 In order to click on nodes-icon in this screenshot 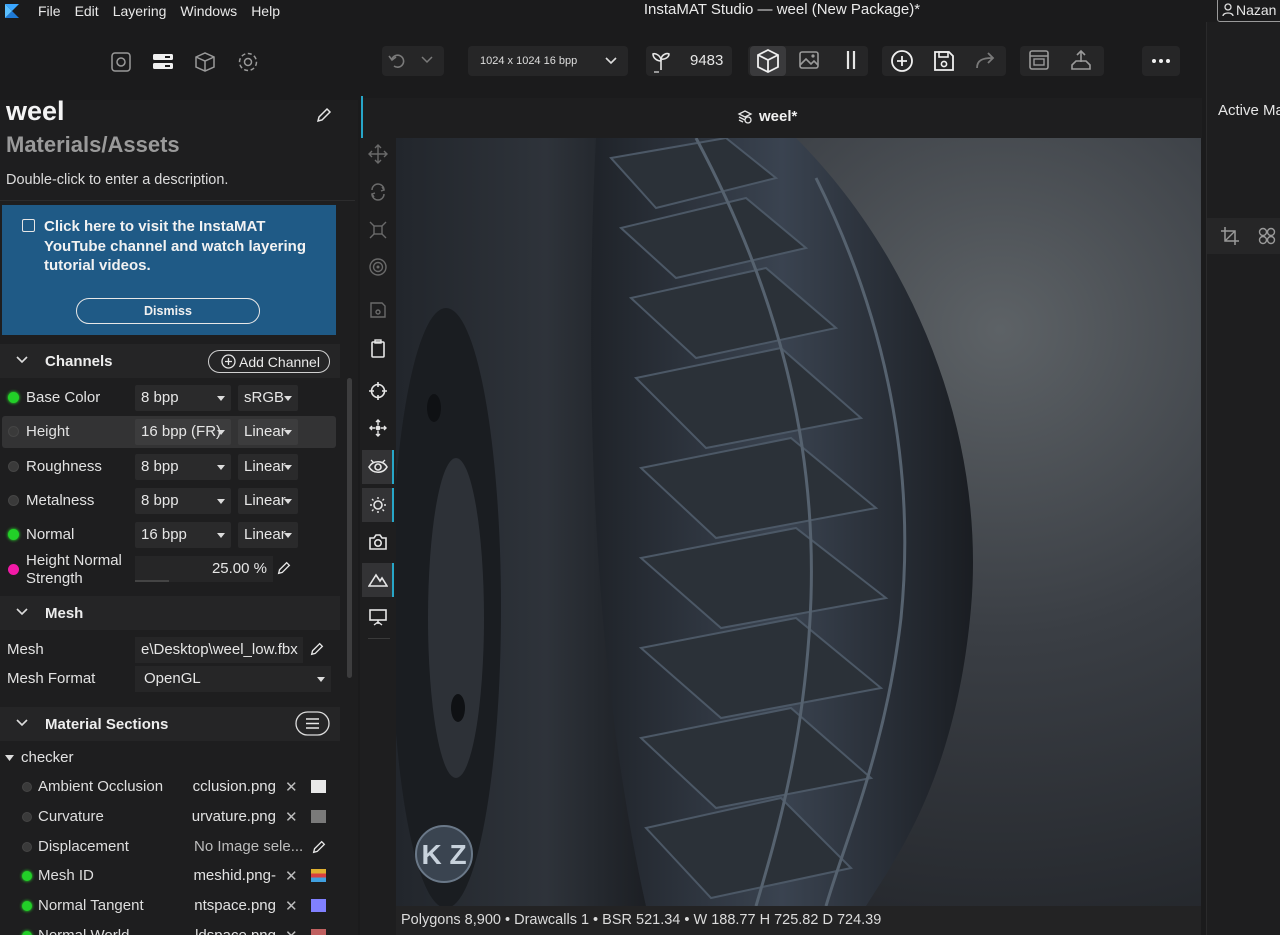, I will do `click(1267, 236)`.